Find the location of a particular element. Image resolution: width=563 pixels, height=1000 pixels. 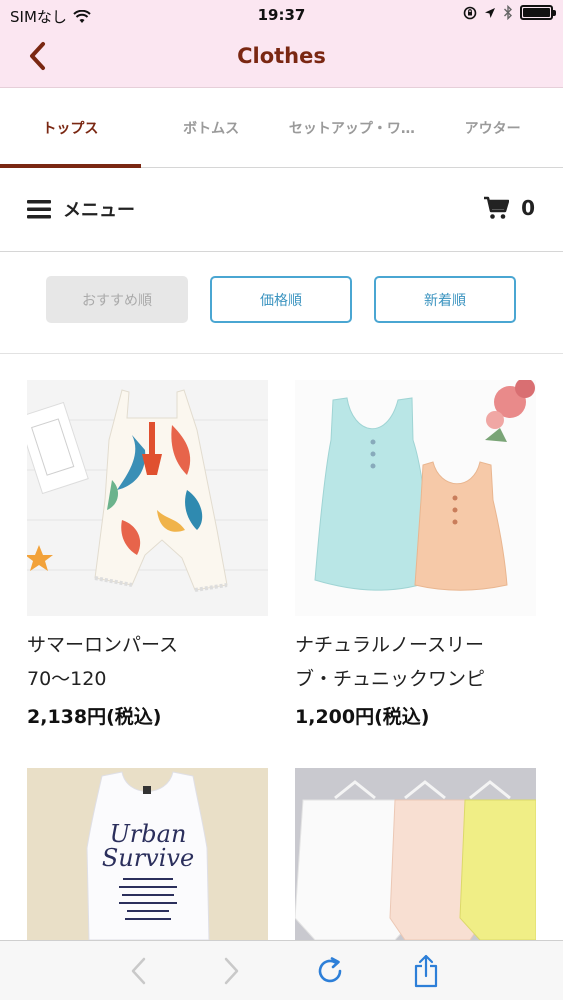

product-card is located at coordinates (415, 854).